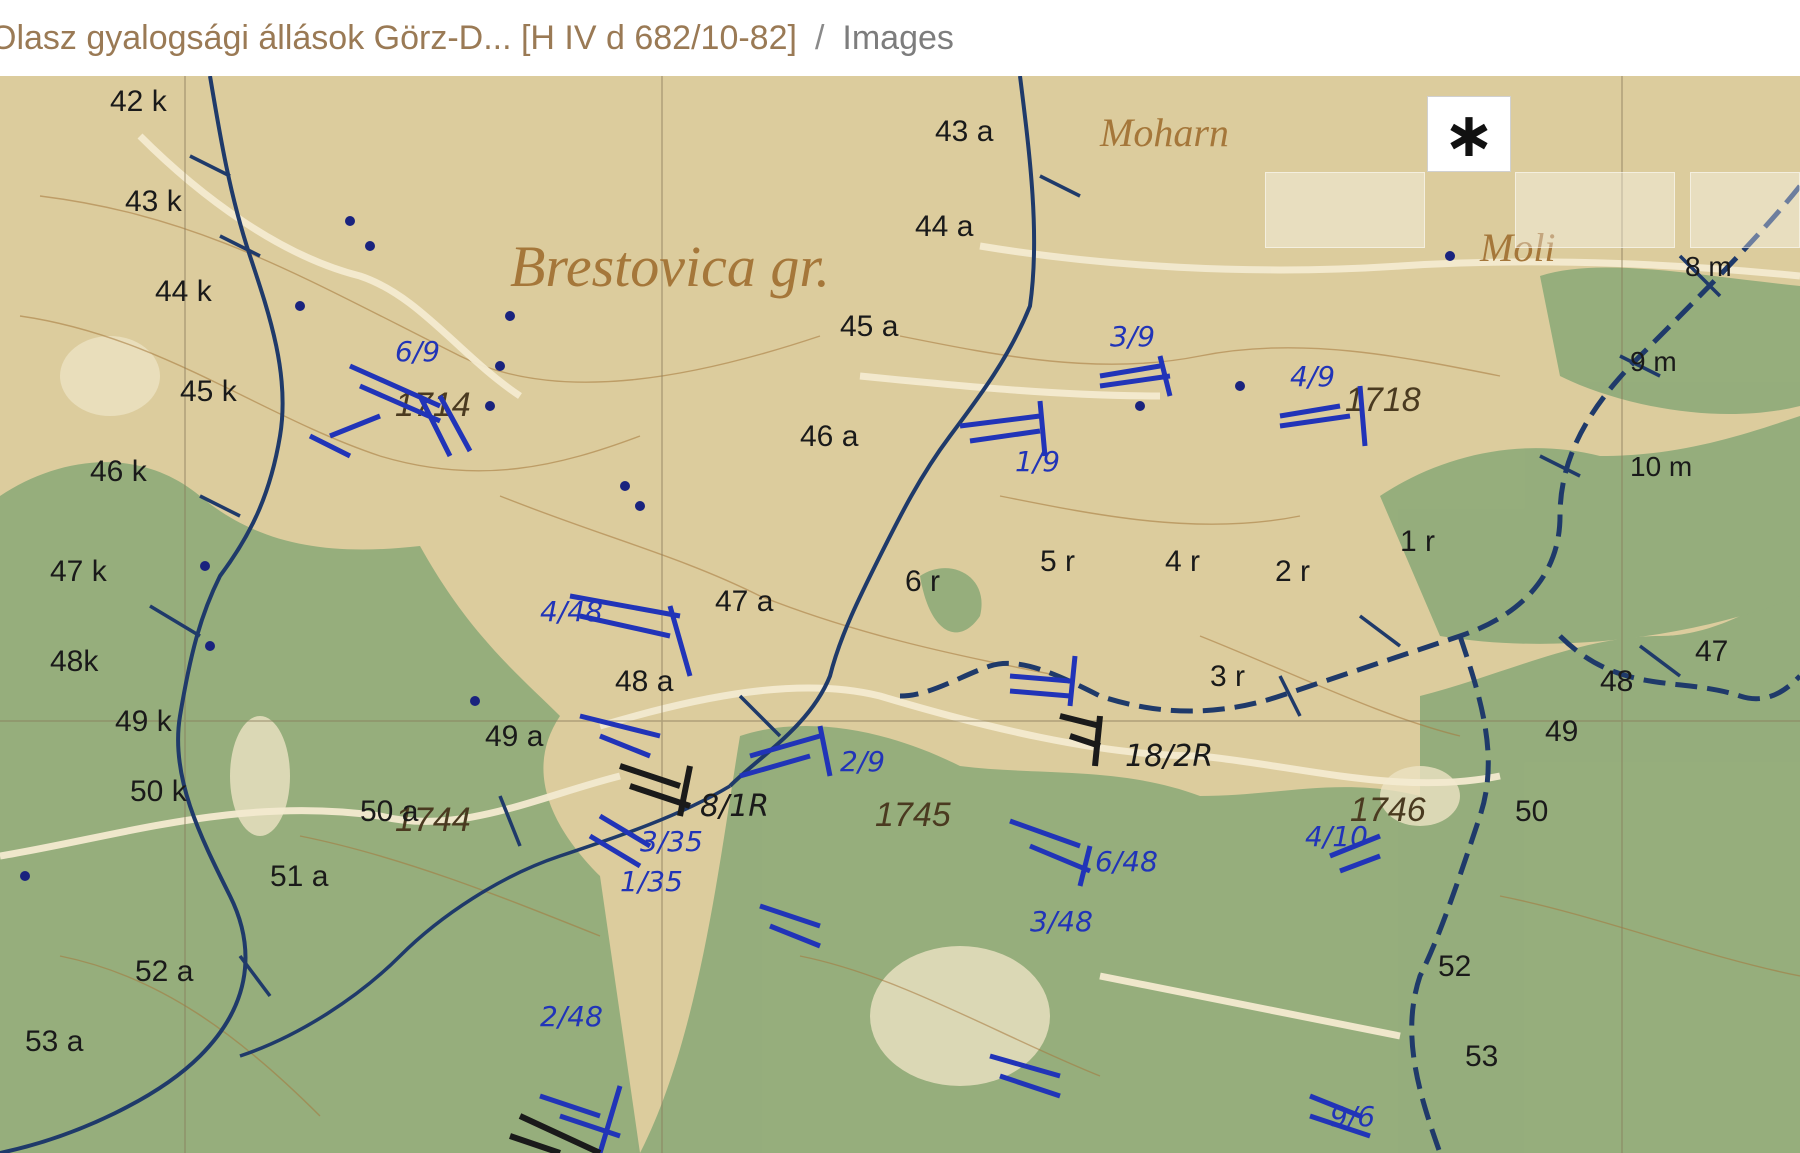 The image size is (1800, 1153). I want to click on unit-label: 8/1R, so click(734, 806).